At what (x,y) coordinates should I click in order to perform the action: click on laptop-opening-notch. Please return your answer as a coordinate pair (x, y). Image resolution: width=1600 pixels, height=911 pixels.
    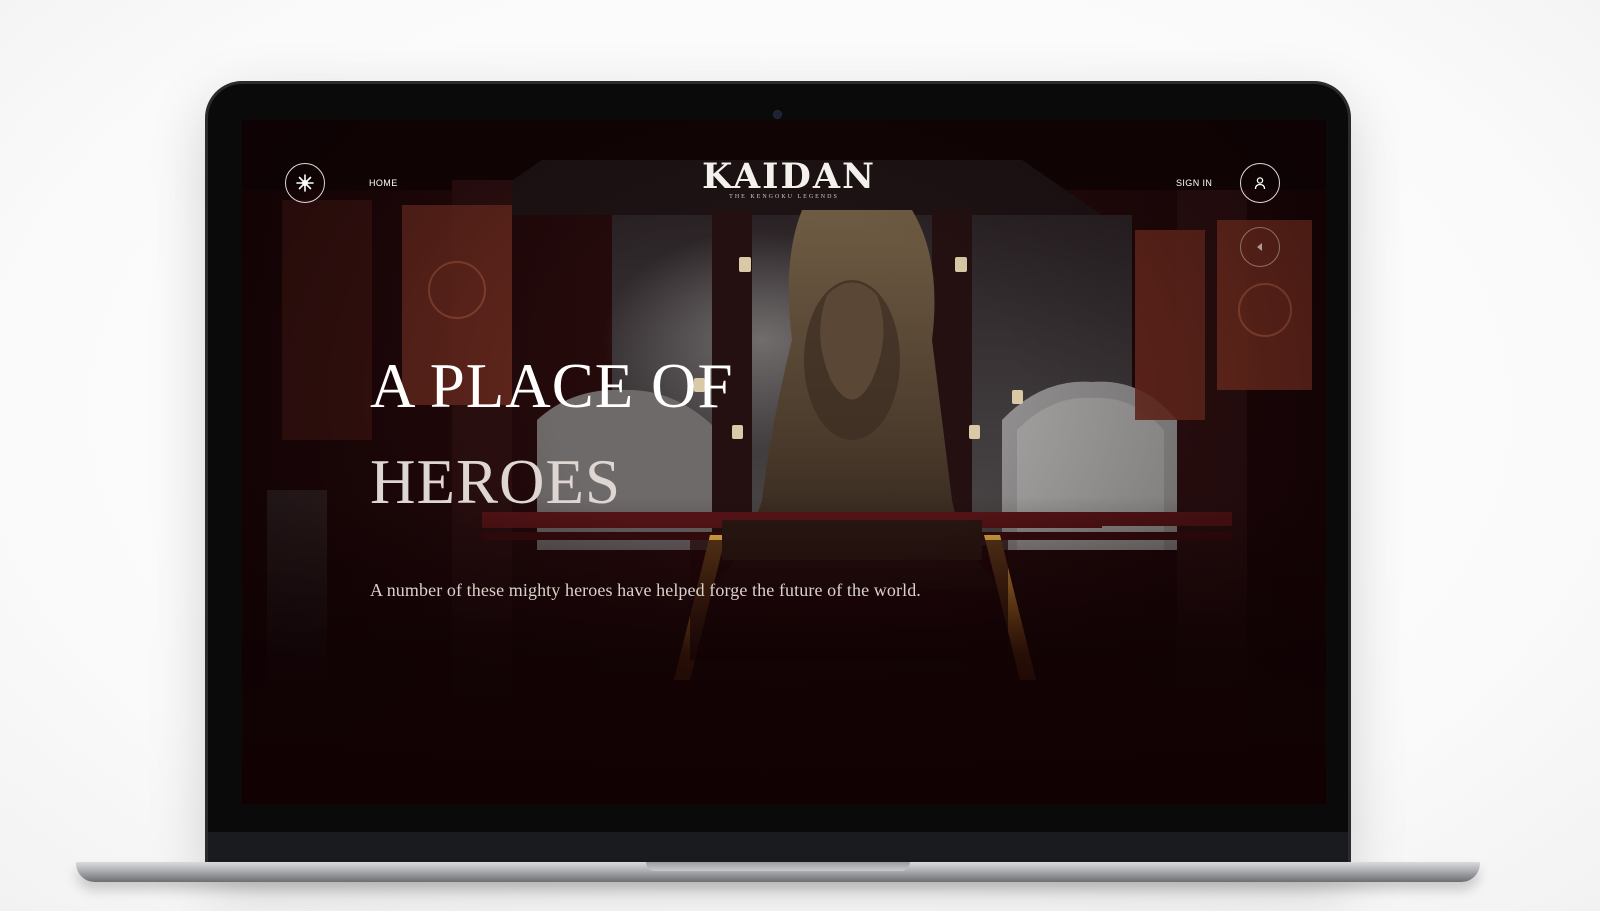
    Looking at the image, I should click on (778, 866).